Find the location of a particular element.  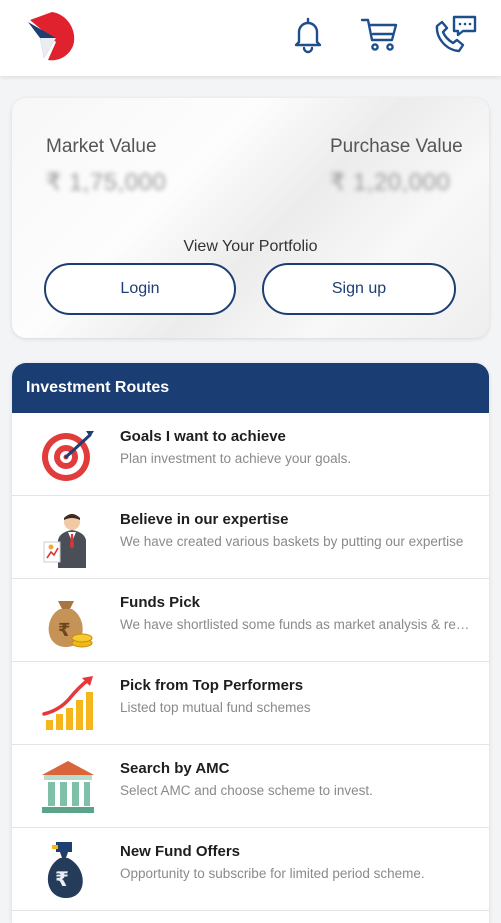

rupee-bag-icon: ₹ is located at coordinates (65, 870).